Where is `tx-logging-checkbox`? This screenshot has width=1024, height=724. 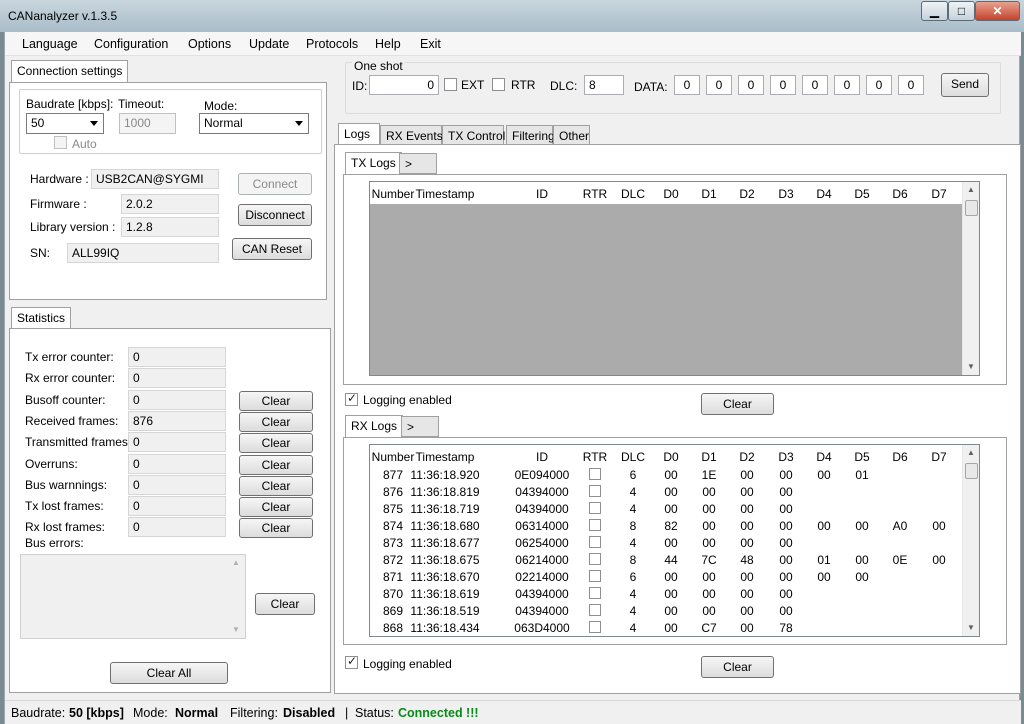
tx-logging-checkbox is located at coordinates (351, 398).